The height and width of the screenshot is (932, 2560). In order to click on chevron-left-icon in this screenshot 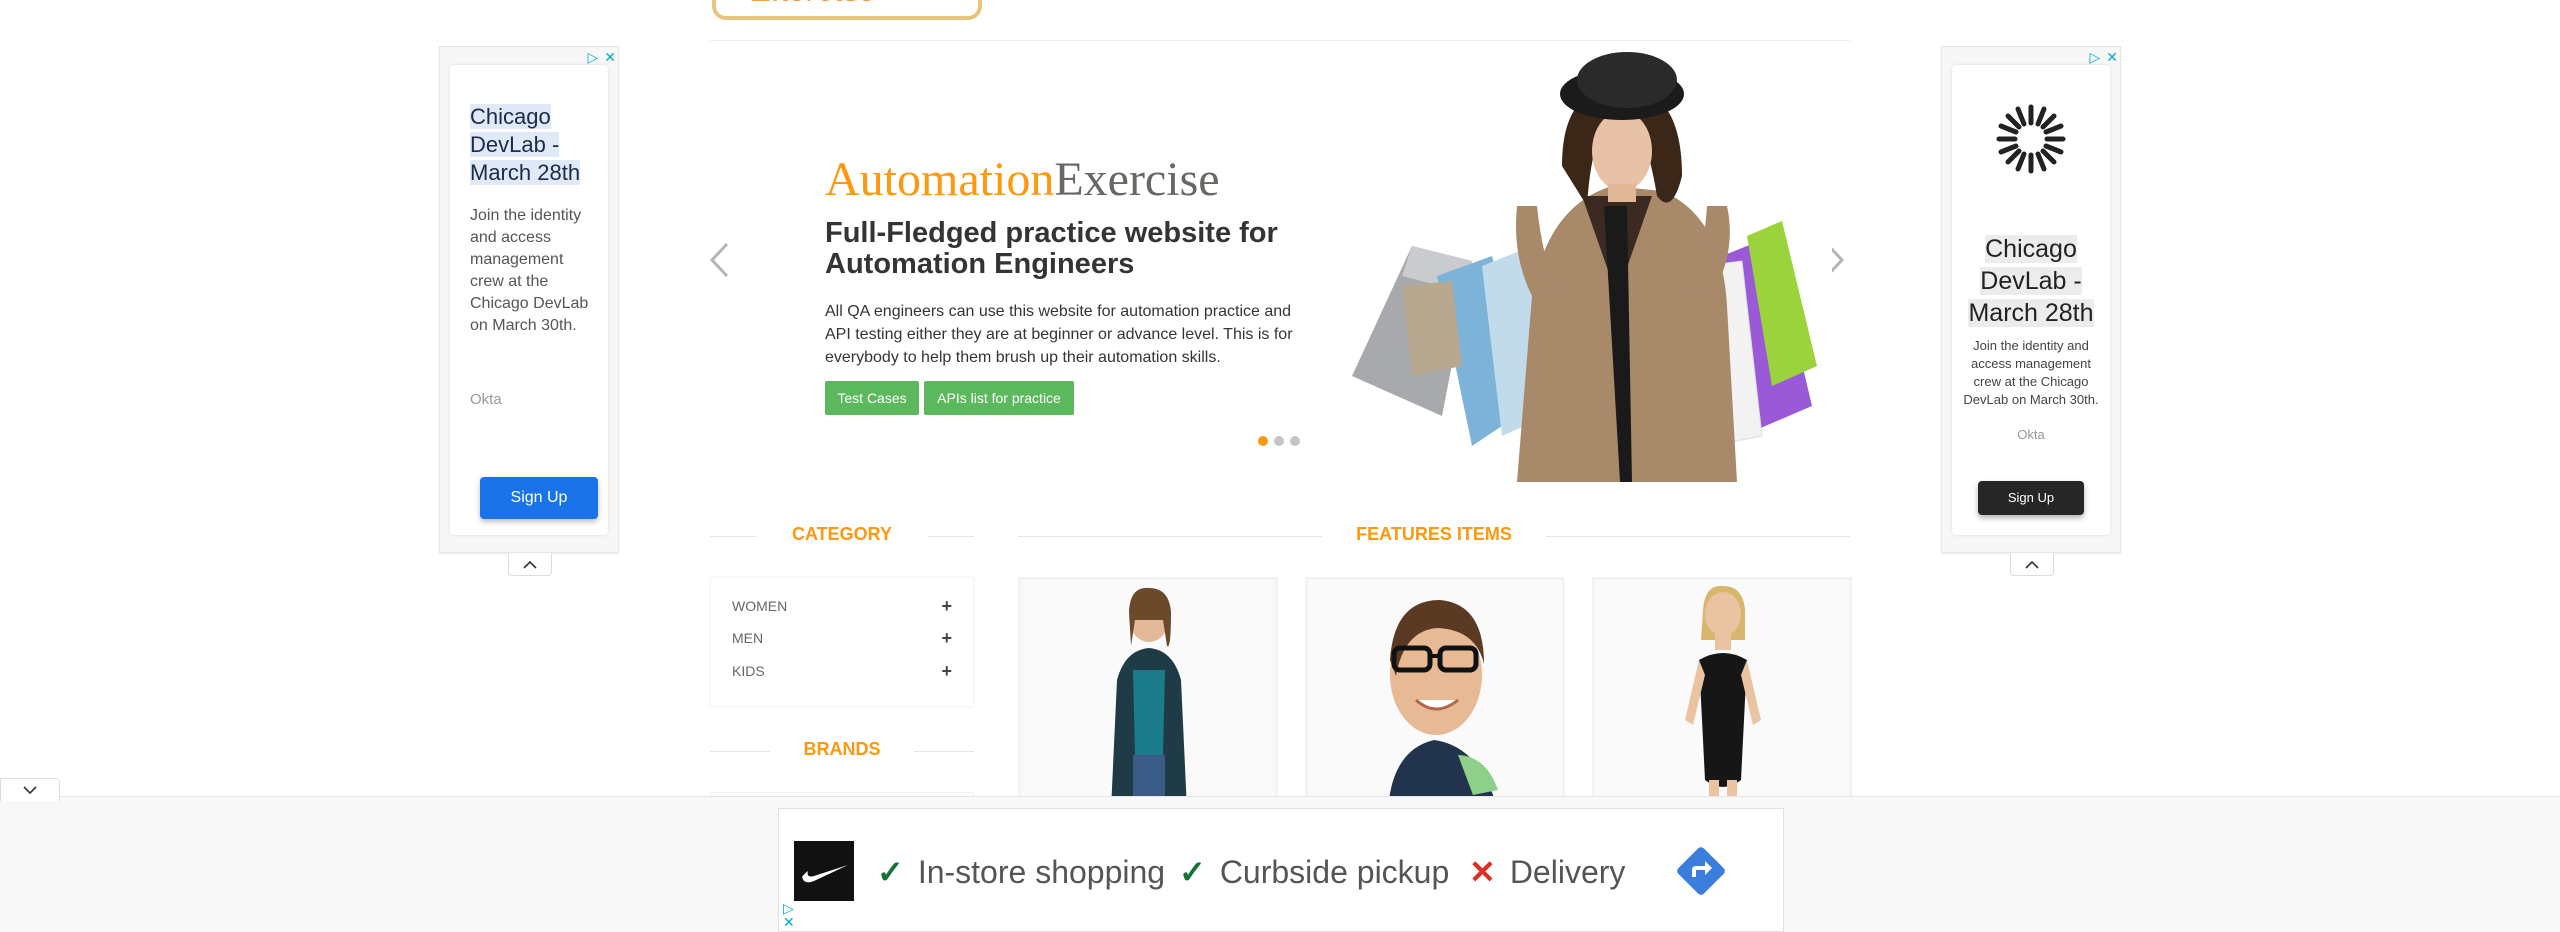, I will do `click(719, 260)`.